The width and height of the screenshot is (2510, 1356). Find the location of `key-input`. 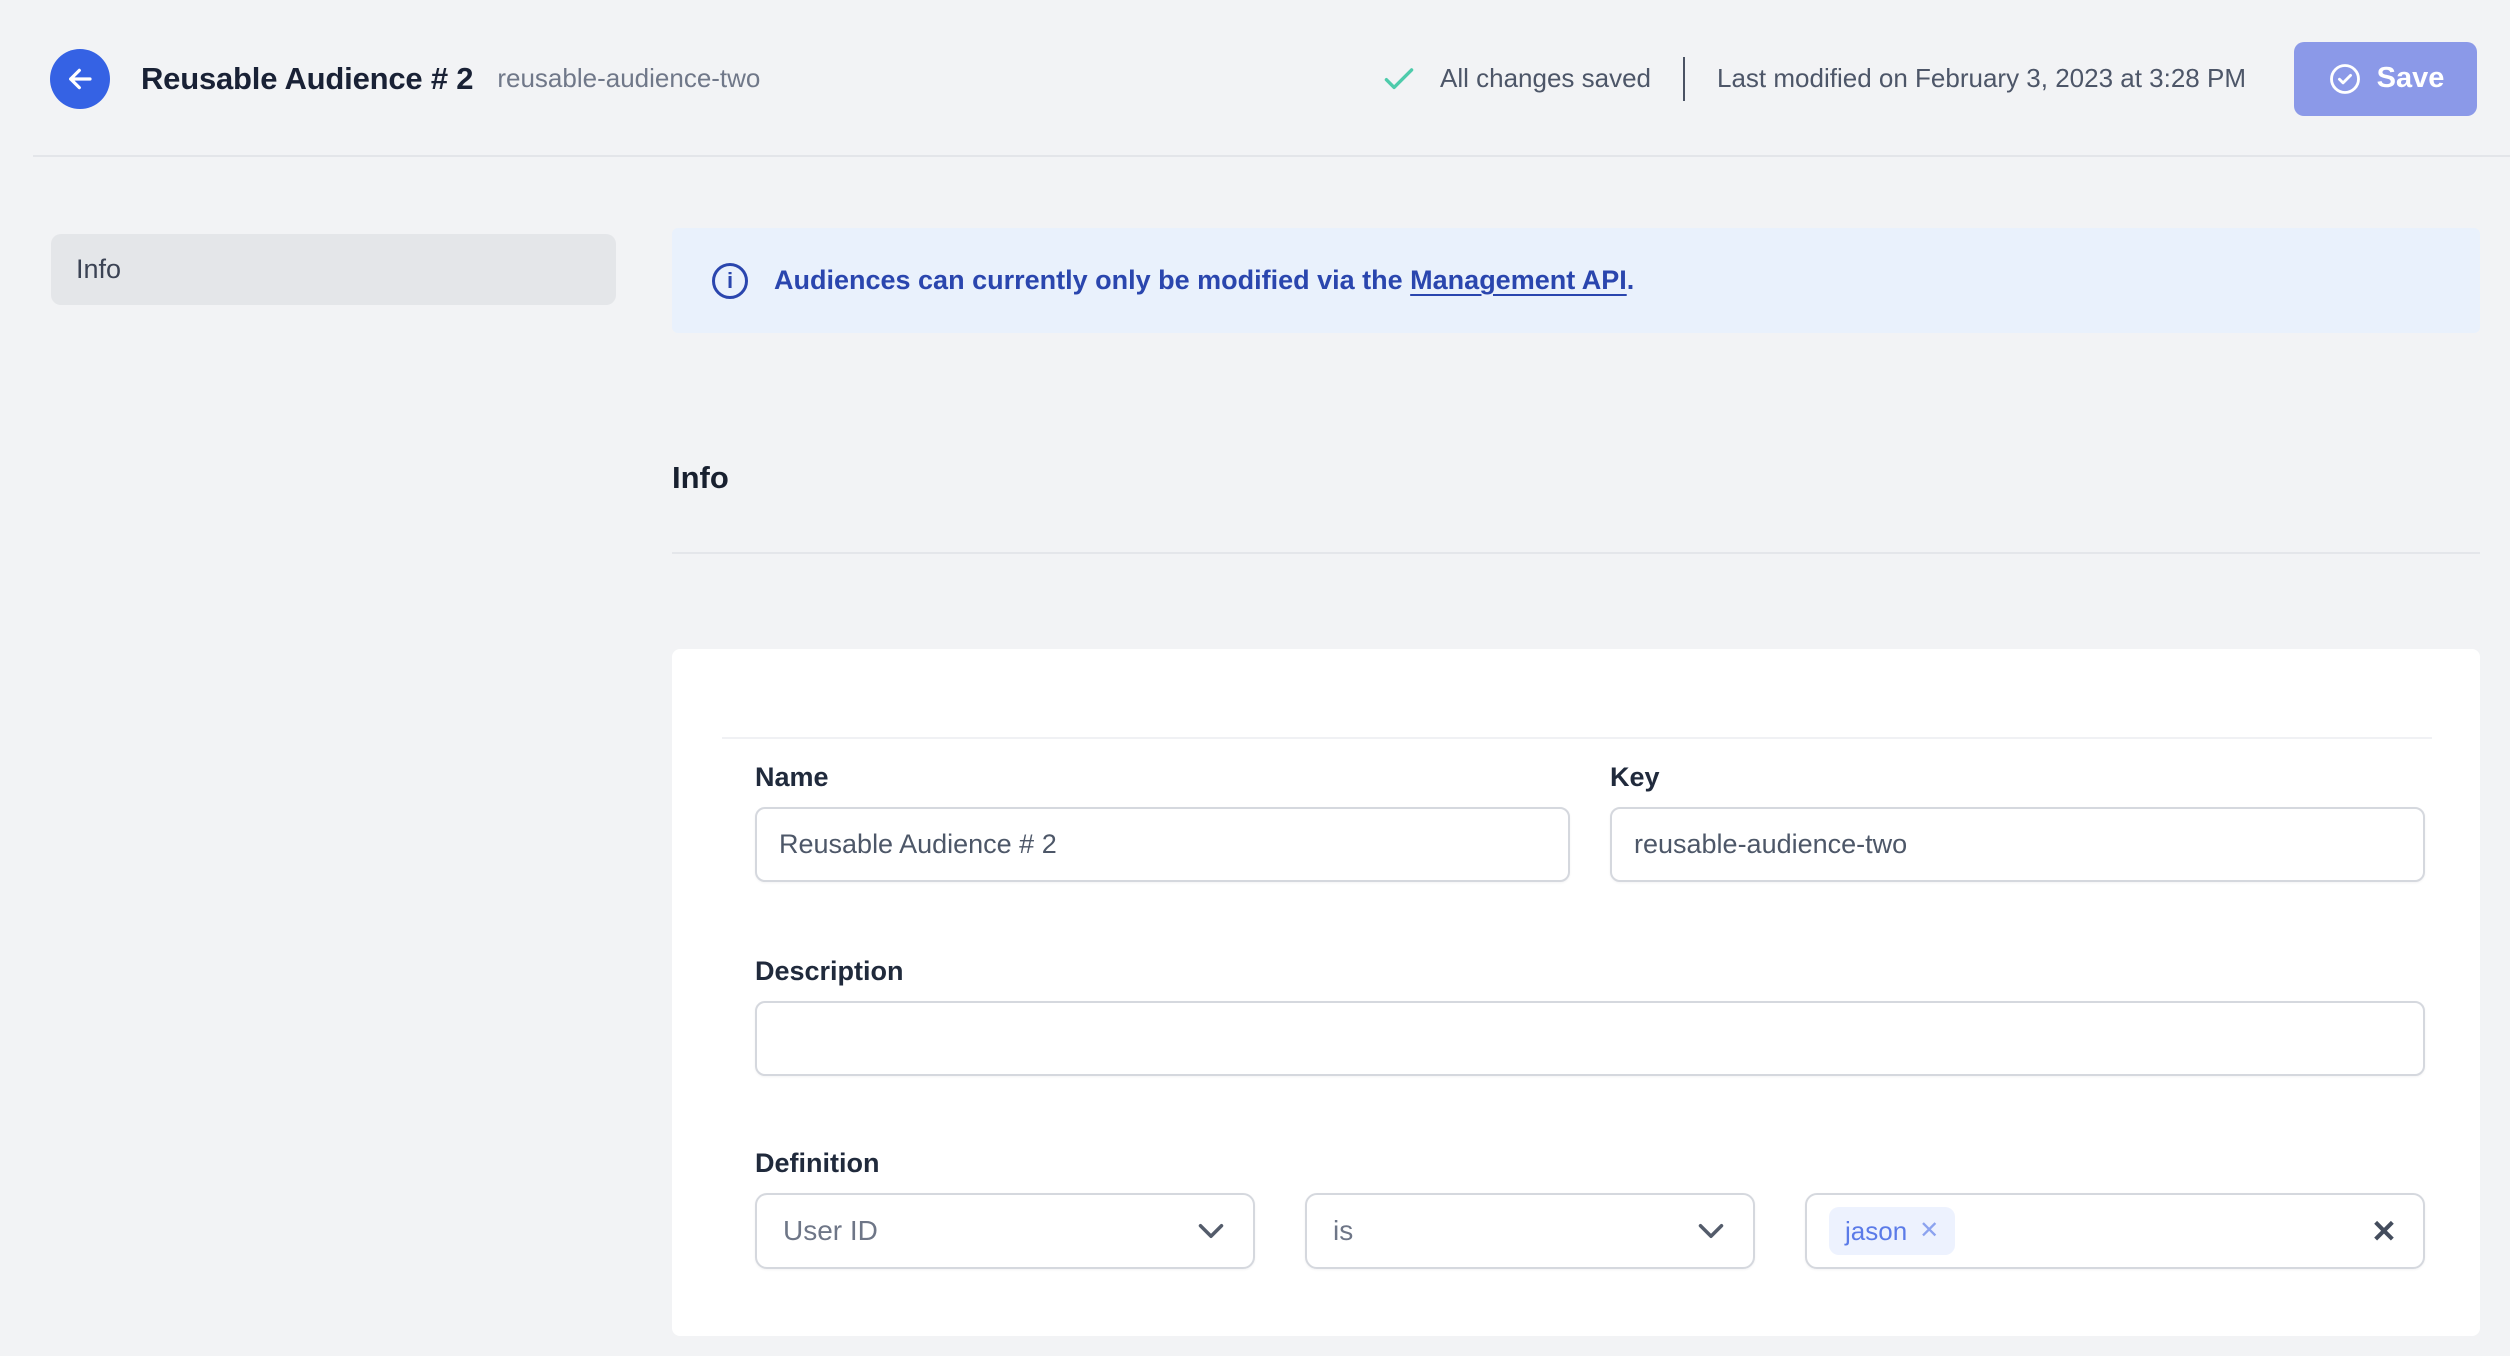

key-input is located at coordinates (2017, 844).